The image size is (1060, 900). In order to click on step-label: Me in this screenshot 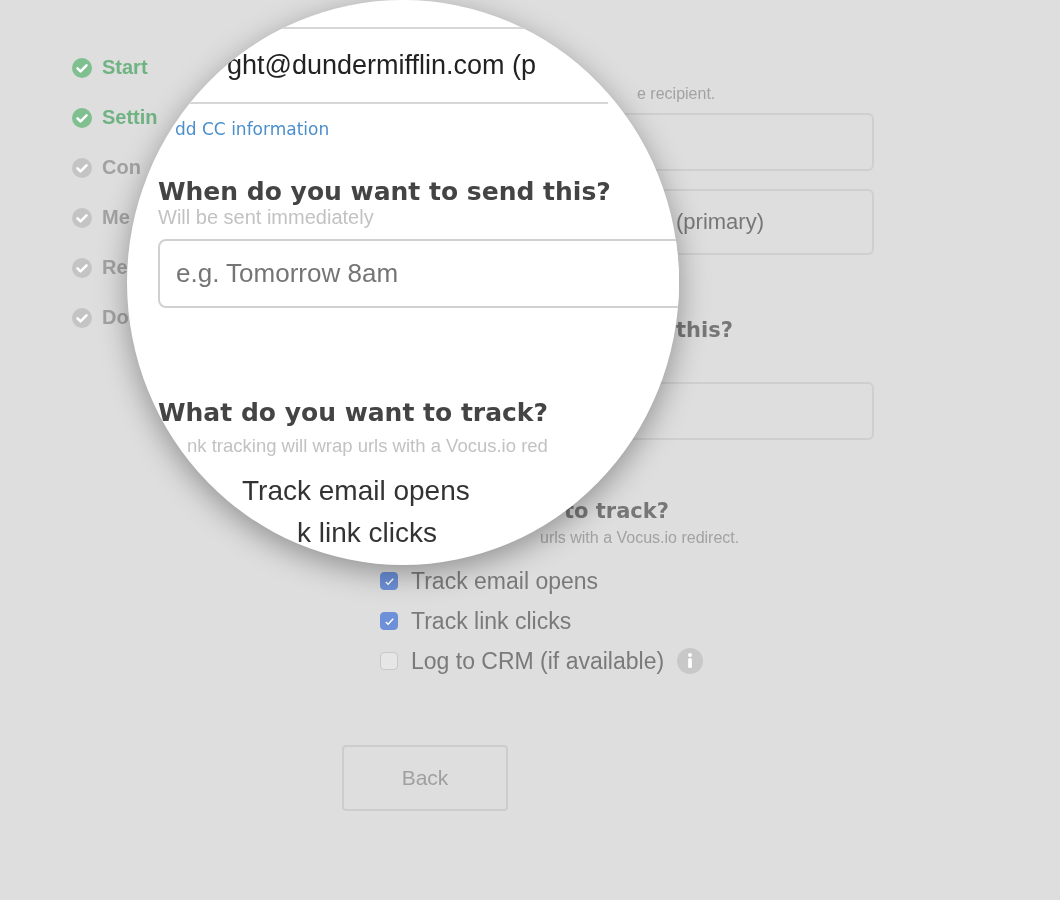, I will do `click(116, 217)`.